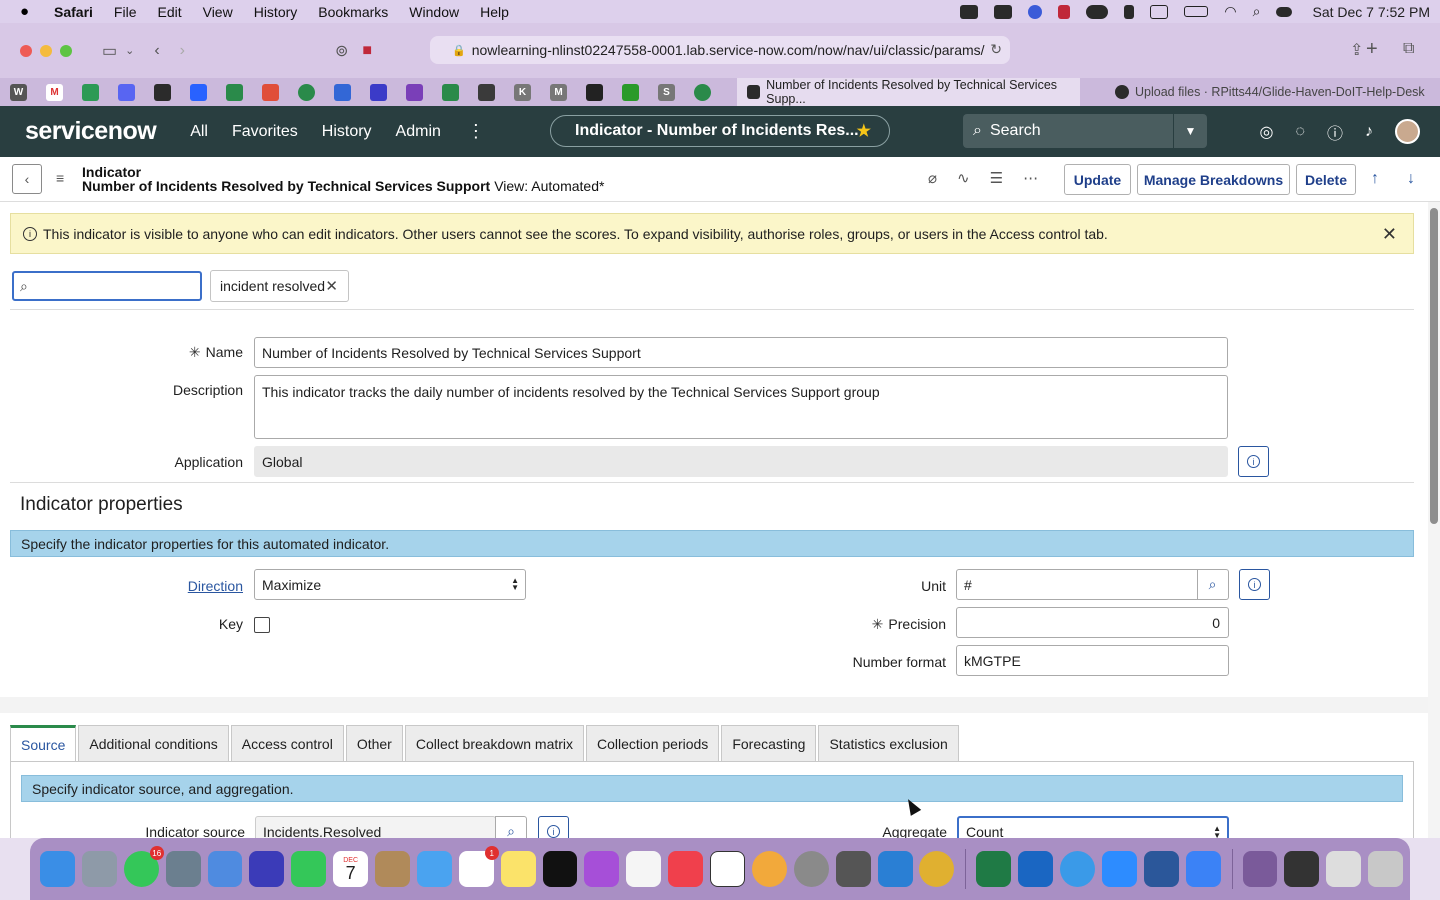  I want to click on fav-docs-icon, so click(342, 92).